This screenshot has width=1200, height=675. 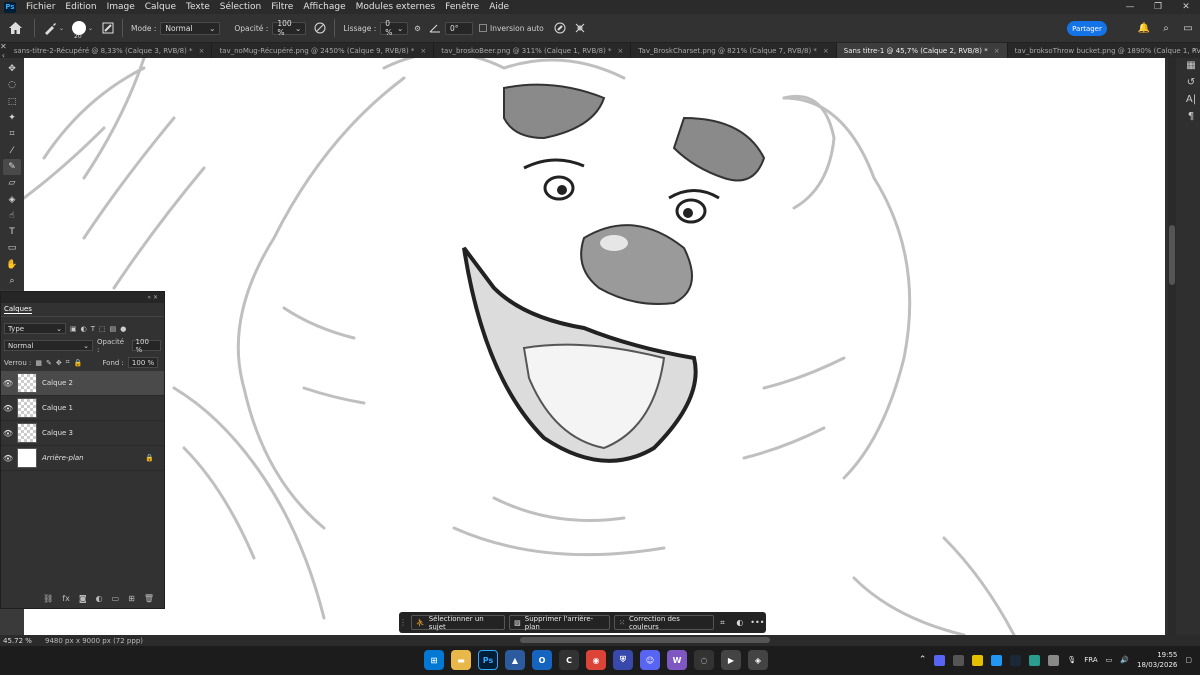 What do you see at coordinates (82, 433) in the screenshot?
I see `layer-row: 👁 Calque 3` at bounding box center [82, 433].